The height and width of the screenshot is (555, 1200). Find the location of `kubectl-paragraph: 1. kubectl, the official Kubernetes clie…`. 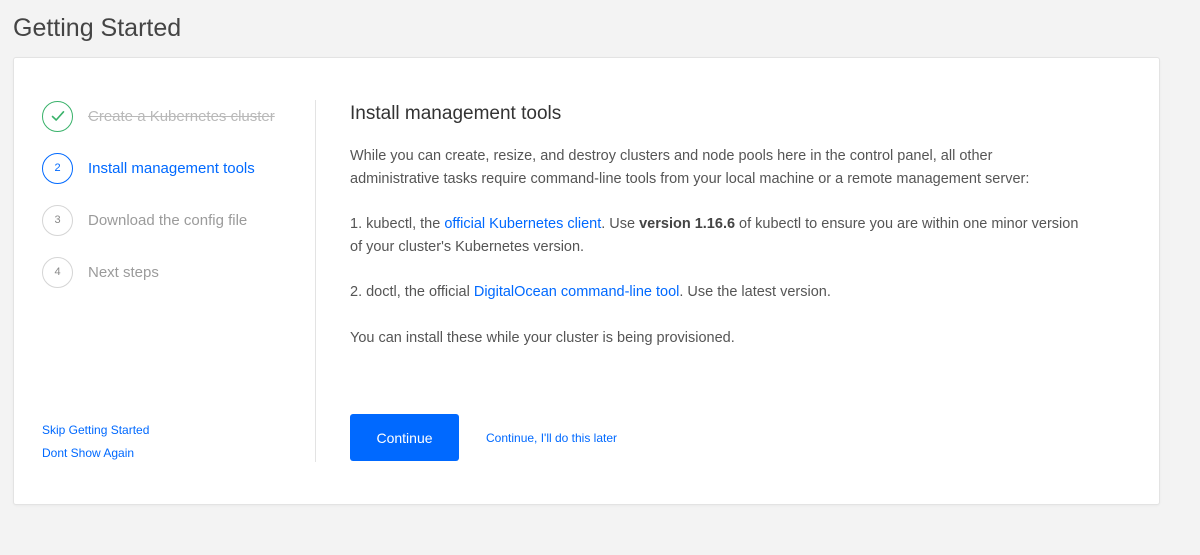

kubectl-paragraph: 1. kubectl, the official Kubernetes clie… is located at coordinates (715, 235).